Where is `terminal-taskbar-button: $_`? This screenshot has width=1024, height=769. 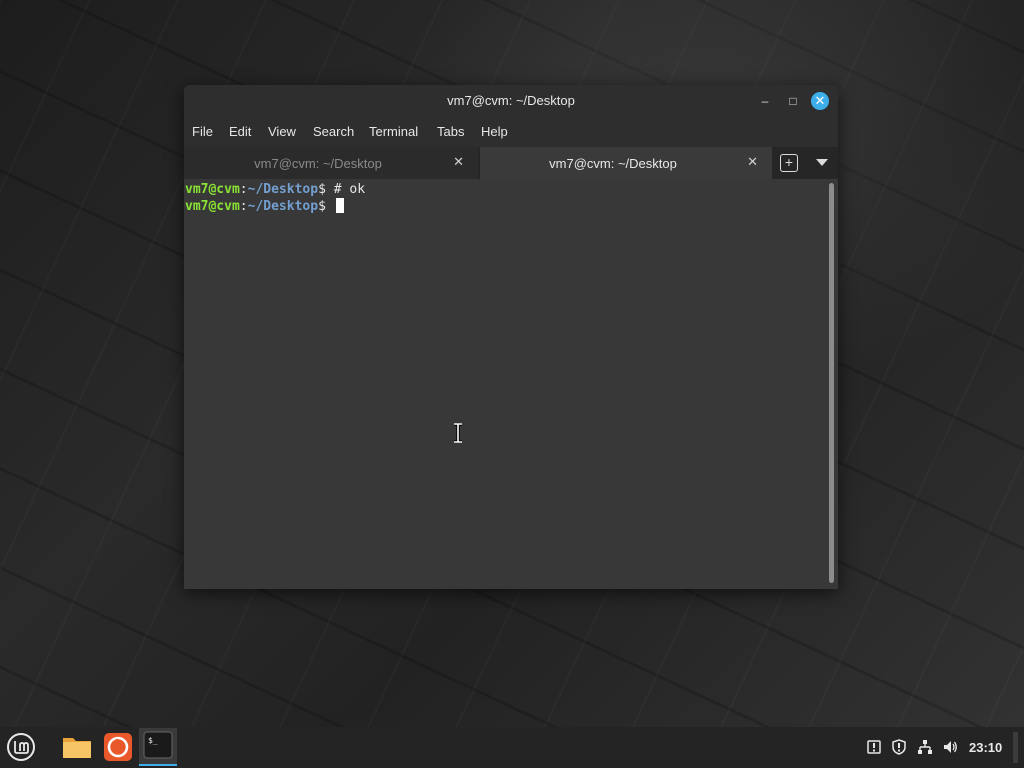 terminal-taskbar-button: $_ is located at coordinates (158, 747).